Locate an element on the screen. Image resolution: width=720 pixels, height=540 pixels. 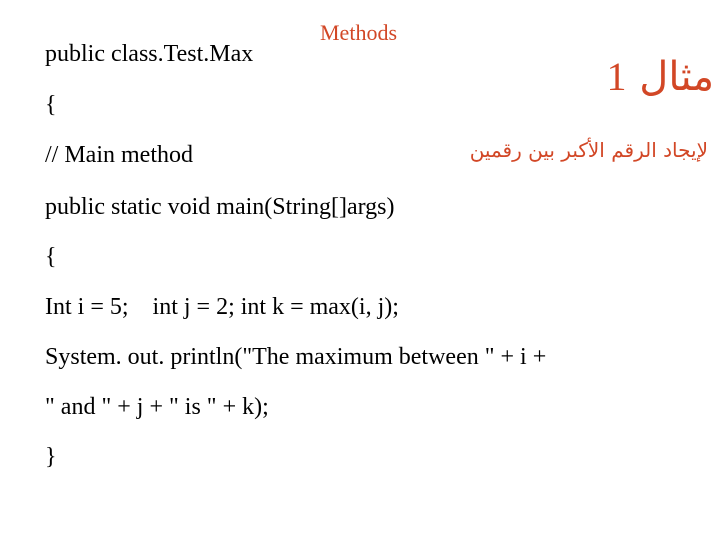
code-line-open-brace: { is located at coordinates (51, 105).